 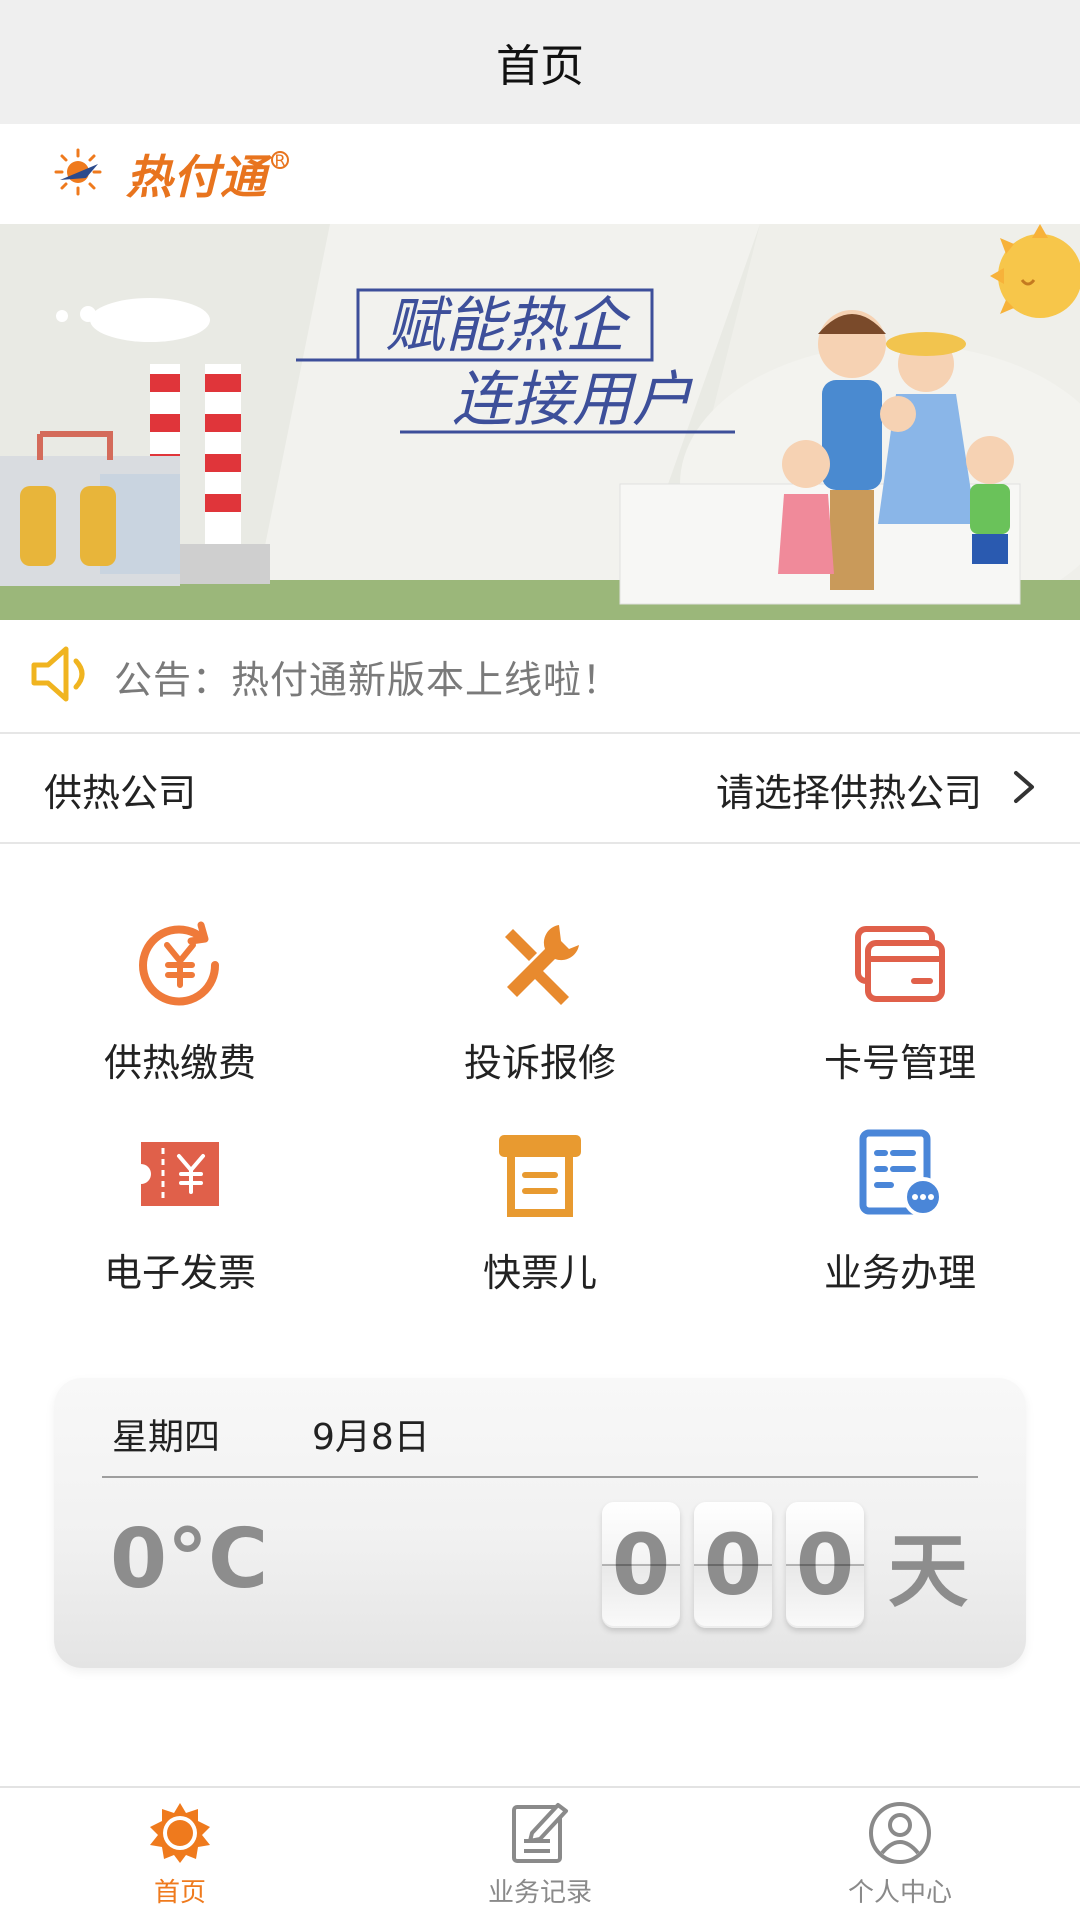 What do you see at coordinates (540, 174) in the screenshot?
I see `logo-bar: 热付通 R` at bounding box center [540, 174].